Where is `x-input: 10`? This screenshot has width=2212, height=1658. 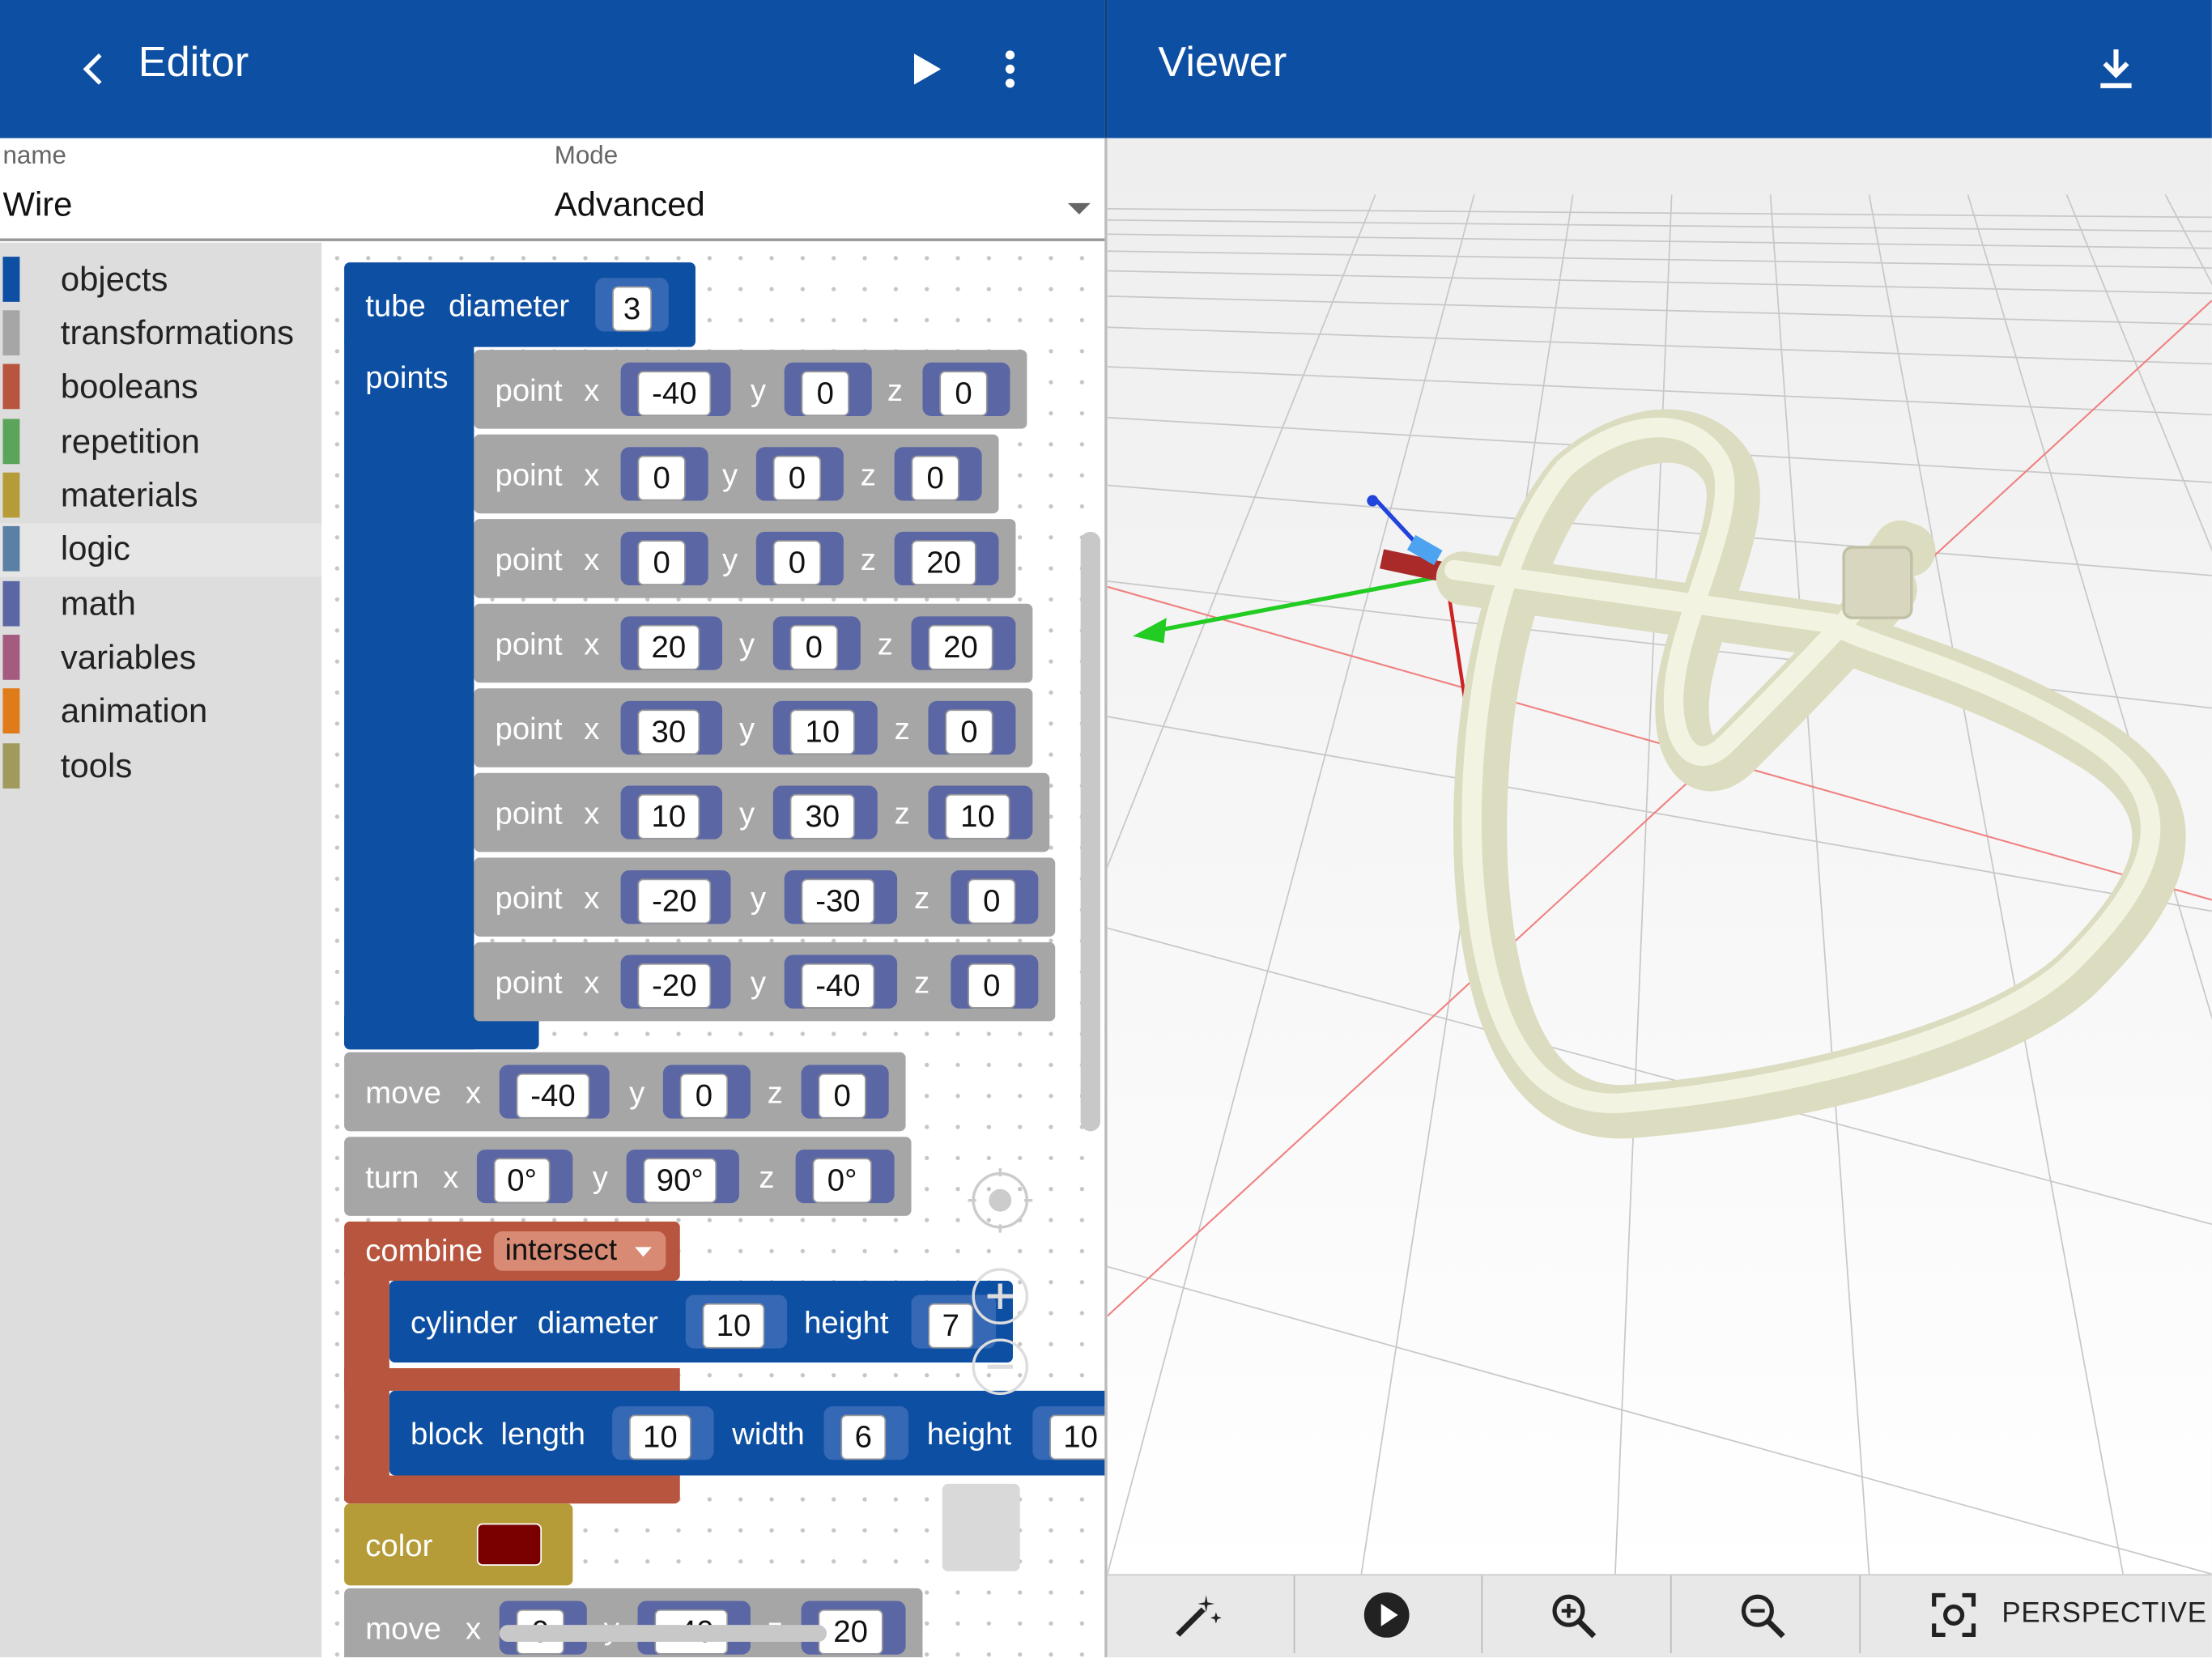
x-input: 10 is located at coordinates (669, 816).